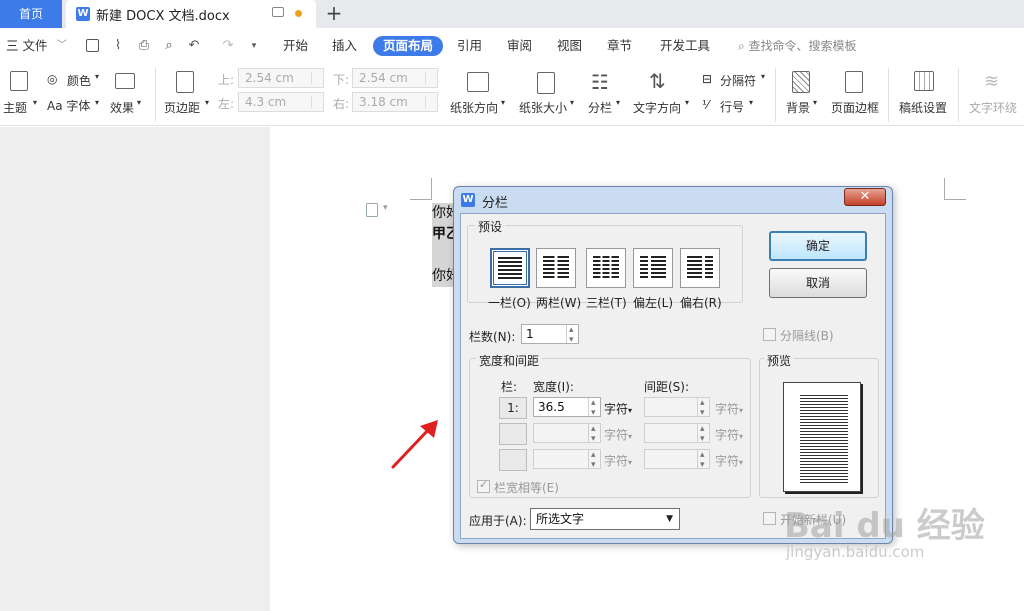  Describe the element at coordinates (818, 246) in the screenshot. I see `ok-button: 确定` at that location.